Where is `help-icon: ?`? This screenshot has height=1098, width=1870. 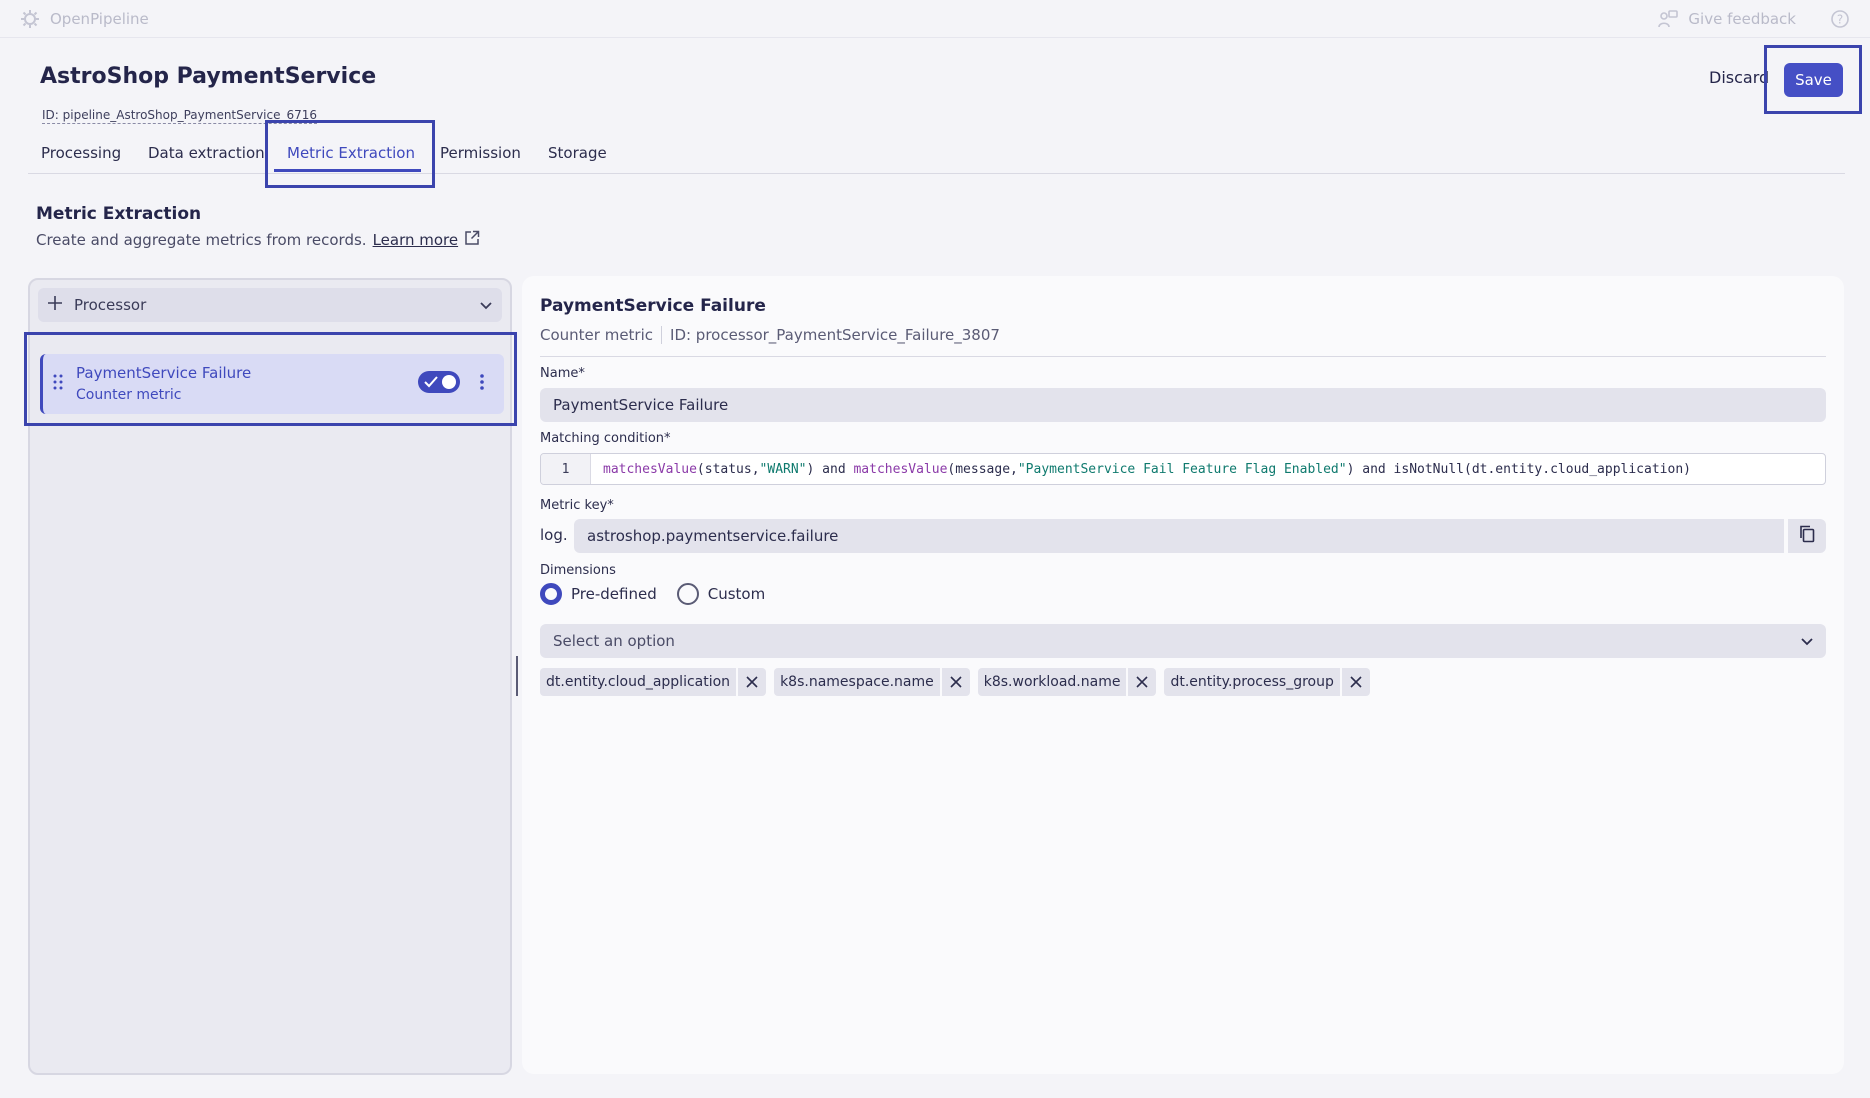
help-icon: ? is located at coordinates (1840, 19).